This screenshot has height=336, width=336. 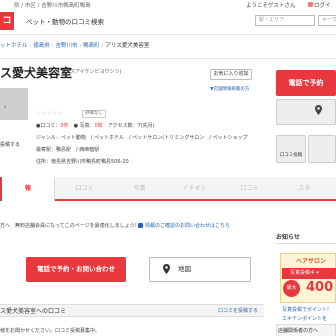 I want to click on sidebar-notice-title: お知らせ, so click(x=288, y=237).